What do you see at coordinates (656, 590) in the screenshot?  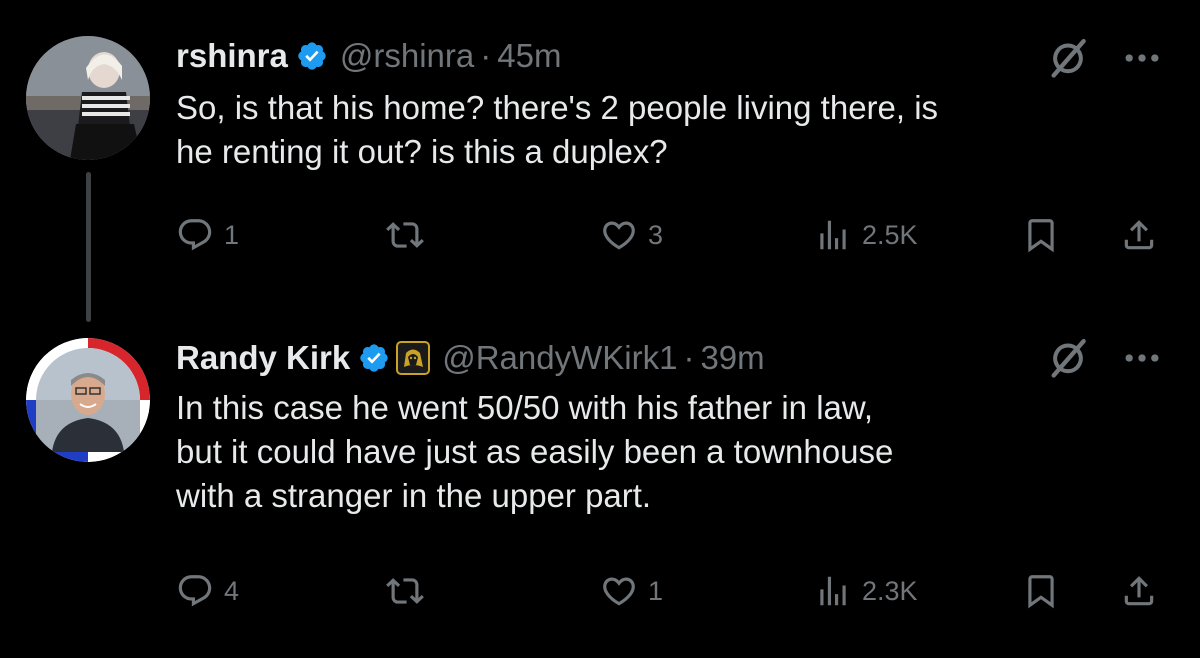 I see `like-count: 1` at bounding box center [656, 590].